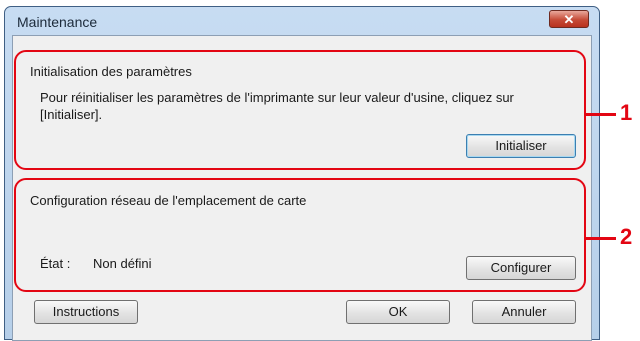 The width and height of the screenshot is (640, 341). What do you see at coordinates (601, 238) in the screenshot?
I see `callout-2-line` at bounding box center [601, 238].